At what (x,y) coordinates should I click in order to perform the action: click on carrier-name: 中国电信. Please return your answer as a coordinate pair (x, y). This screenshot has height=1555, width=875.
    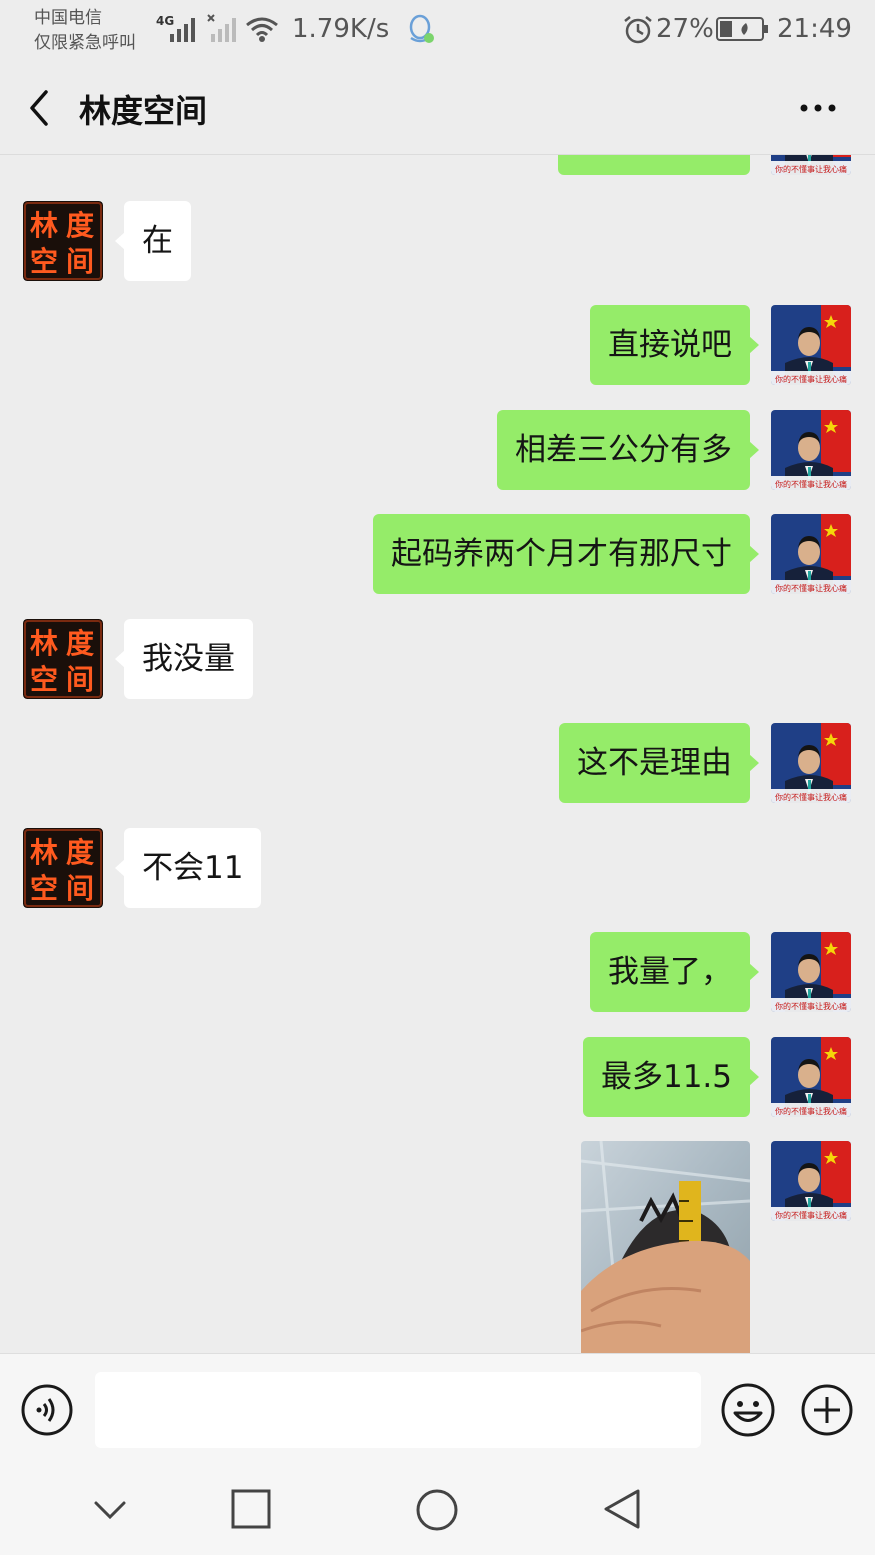
    Looking at the image, I should click on (68, 18).